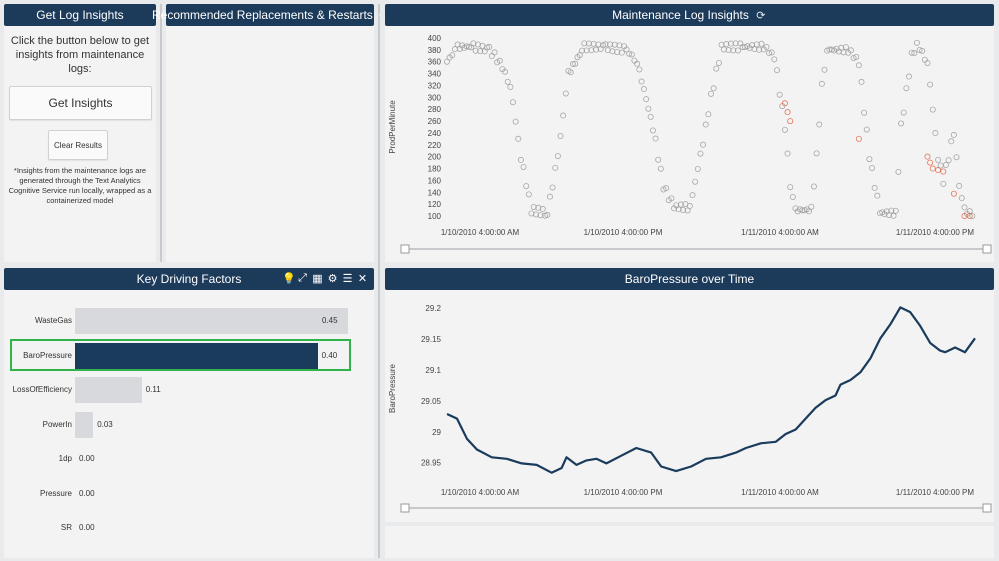  Describe the element at coordinates (379, 281) in the screenshot. I see `divider` at that location.